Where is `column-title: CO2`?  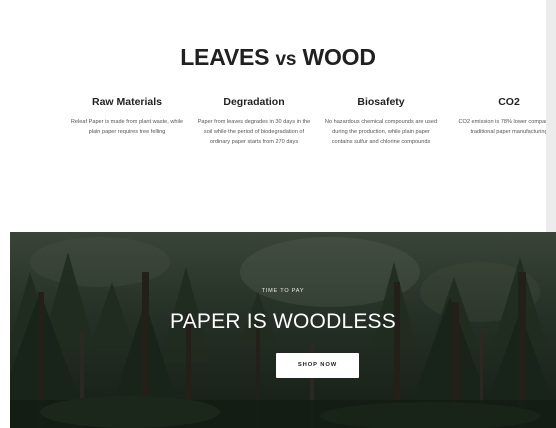
column-title: CO2 is located at coordinates (509, 102).